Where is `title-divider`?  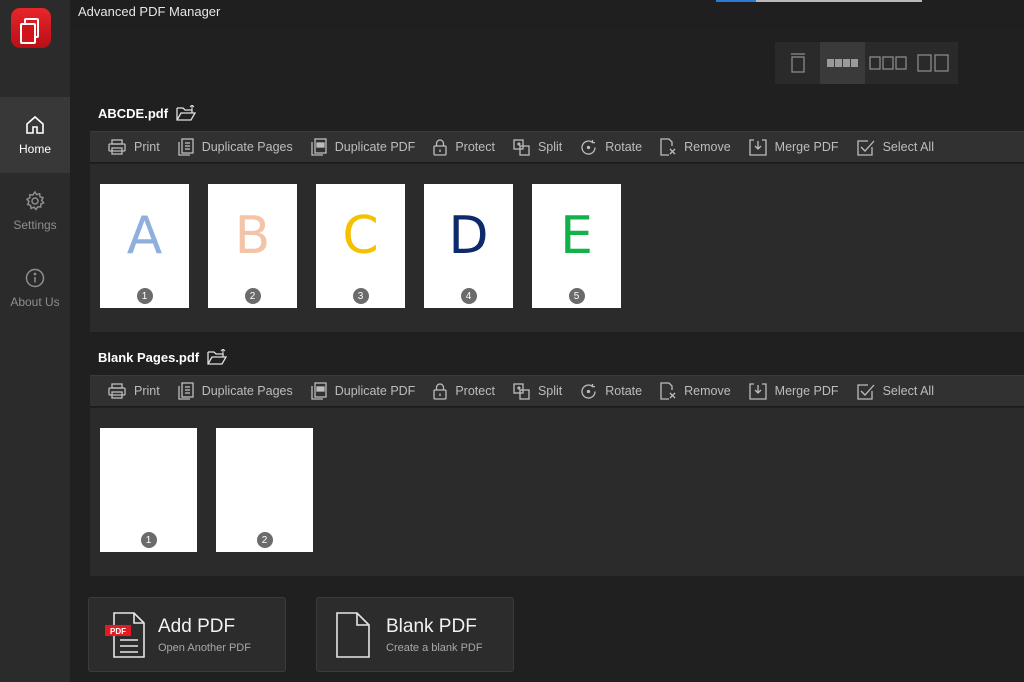 title-divider is located at coordinates (839, 1).